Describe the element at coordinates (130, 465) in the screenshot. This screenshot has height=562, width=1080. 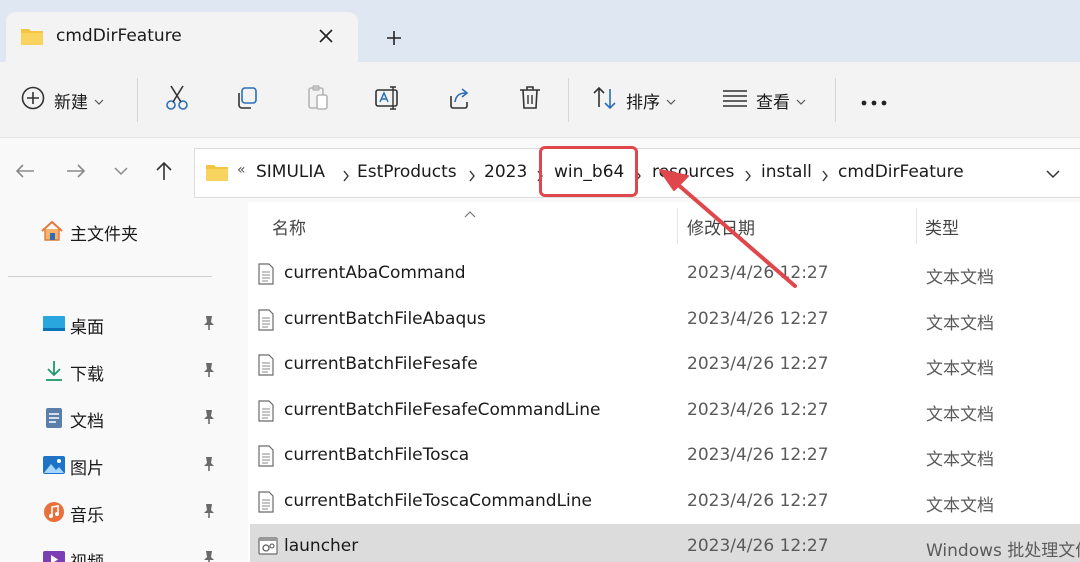
I see `sidebar-item-pictures: 图片` at that location.